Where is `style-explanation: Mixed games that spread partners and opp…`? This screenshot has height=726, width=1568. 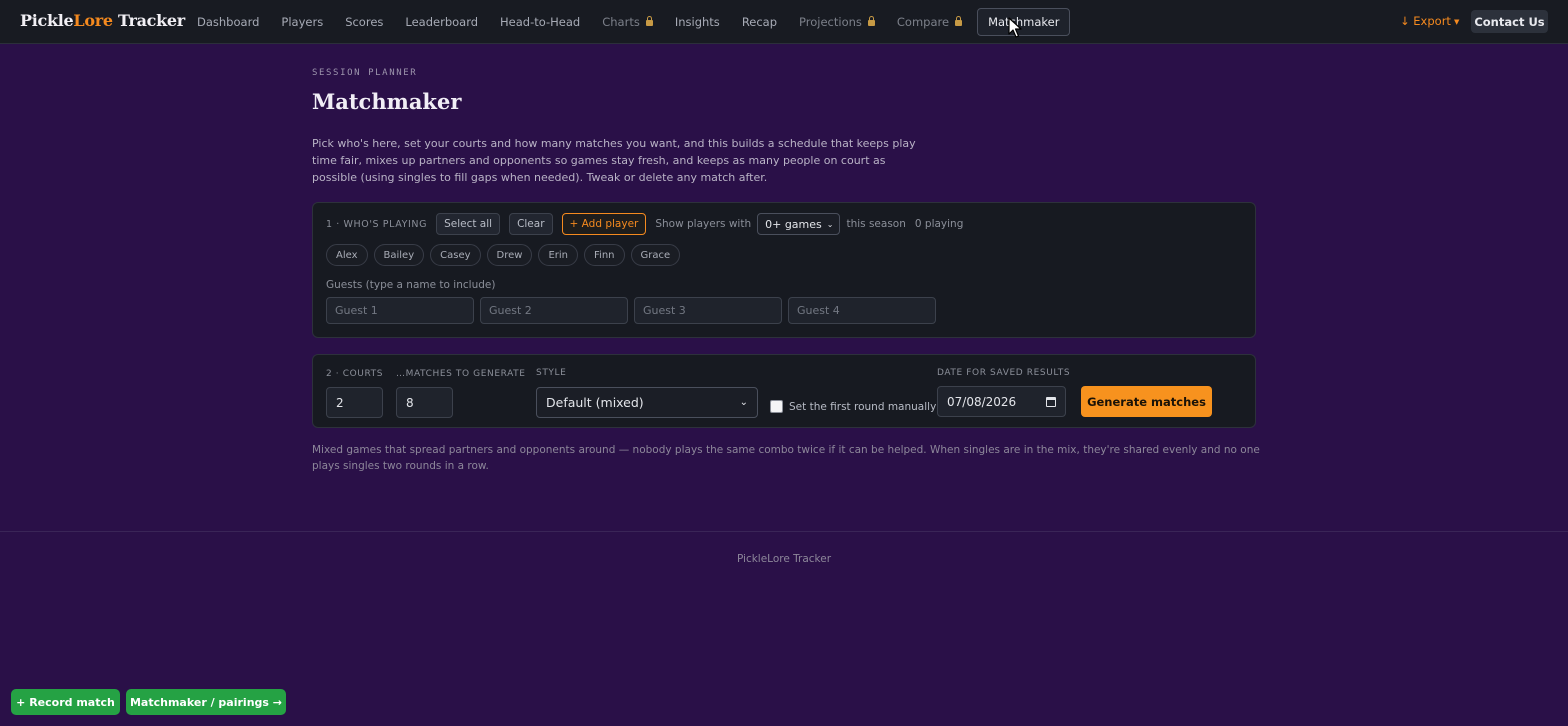 style-explanation: Mixed games that spread partners and opp… is located at coordinates (786, 458).